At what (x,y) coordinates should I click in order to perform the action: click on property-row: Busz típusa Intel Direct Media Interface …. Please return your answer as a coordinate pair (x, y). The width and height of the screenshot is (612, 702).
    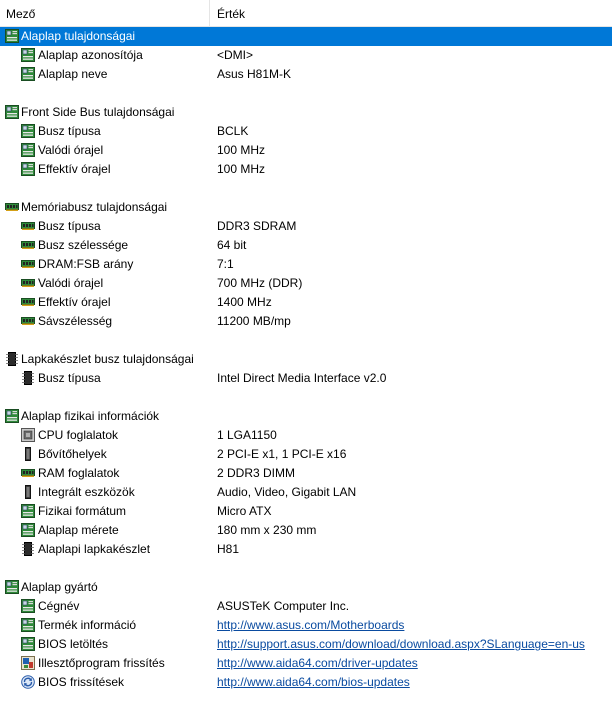
    Looking at the image, I should click on (306, 378).